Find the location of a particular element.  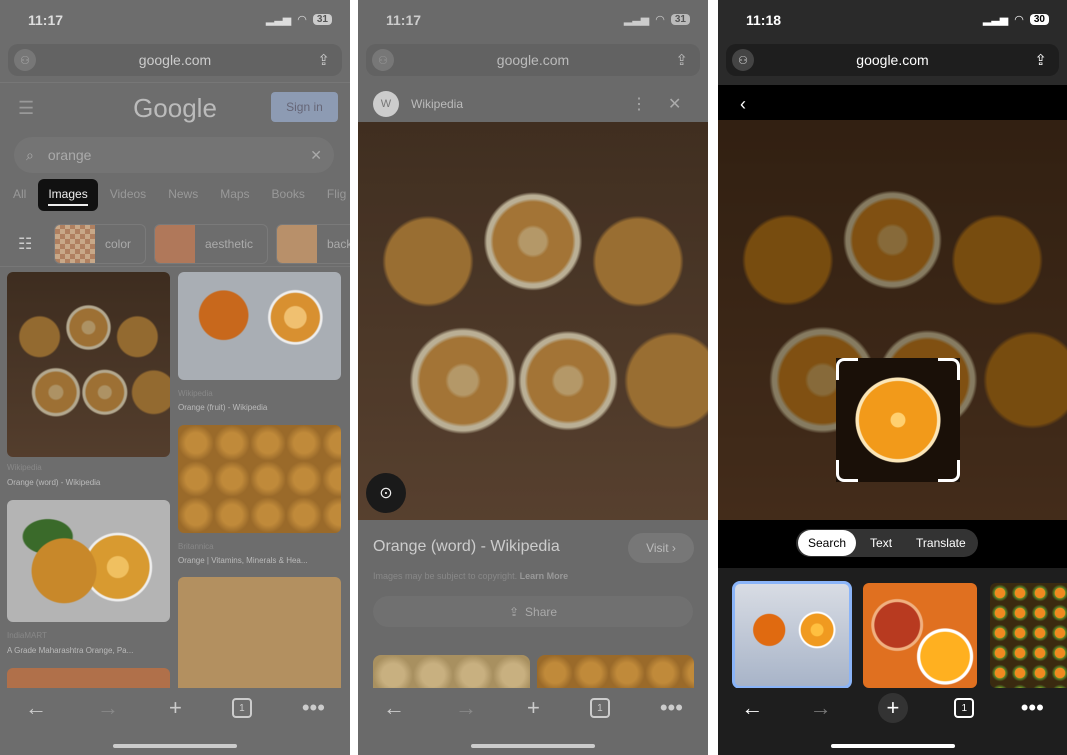

preview-title: Orange (word) - Wikipedia is located at coordinates (466, 546).